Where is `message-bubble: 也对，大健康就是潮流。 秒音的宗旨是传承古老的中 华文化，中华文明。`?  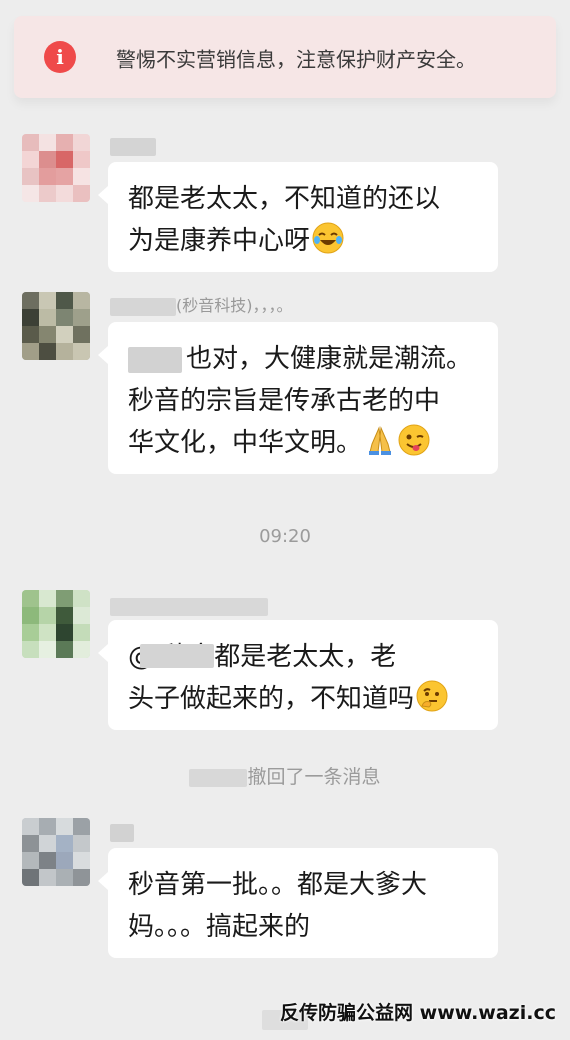 message-bubble: 也对，大健康就是潮流。 秒音的宗旨是传承古老的中 华文化，中华文明。 is located at coordinates (298, 398).